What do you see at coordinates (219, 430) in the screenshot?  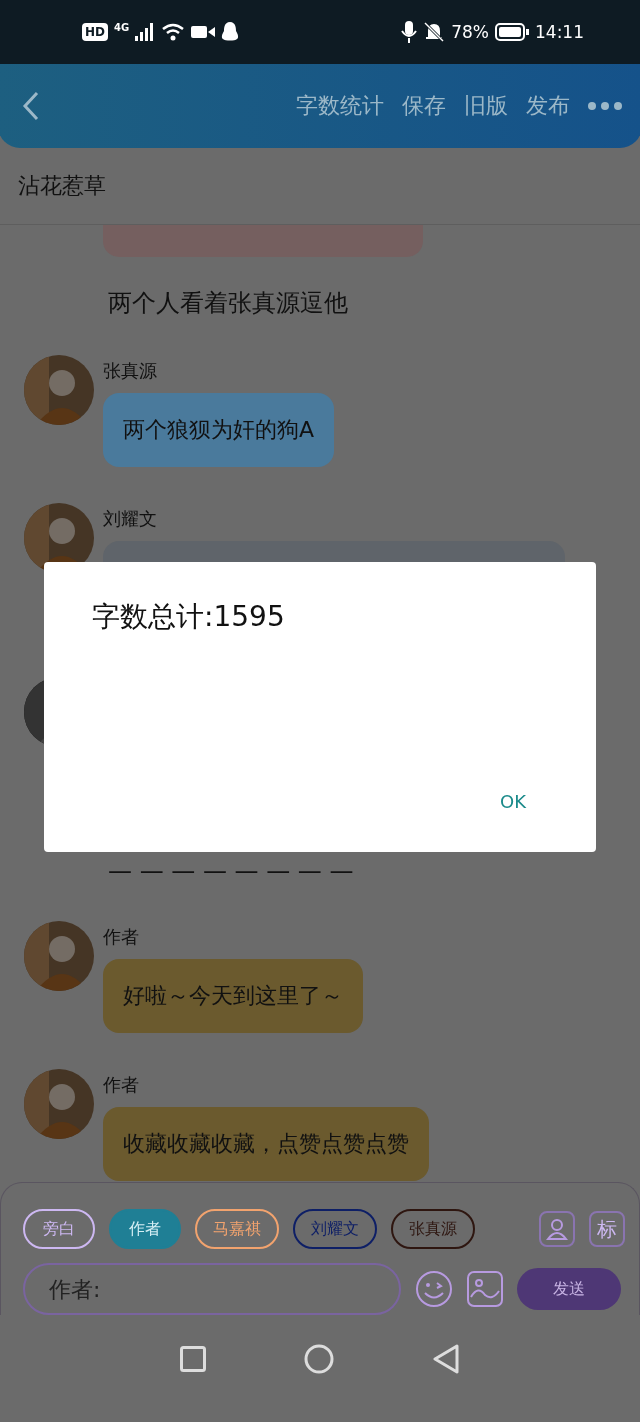 I see `message-bubble: 两个狼狈为奸的狗A` at bounding box center [219, 430].